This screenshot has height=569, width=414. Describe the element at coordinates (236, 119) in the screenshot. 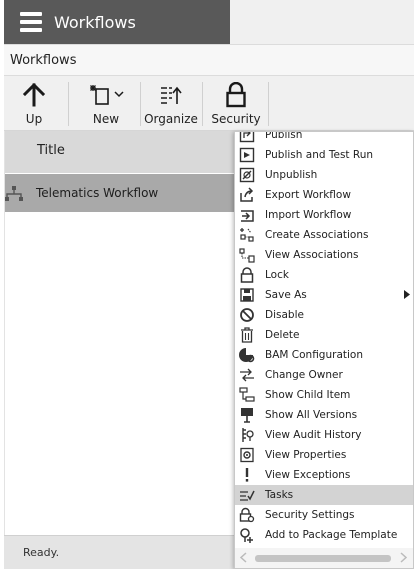

I see `security-label: Security` at that location.